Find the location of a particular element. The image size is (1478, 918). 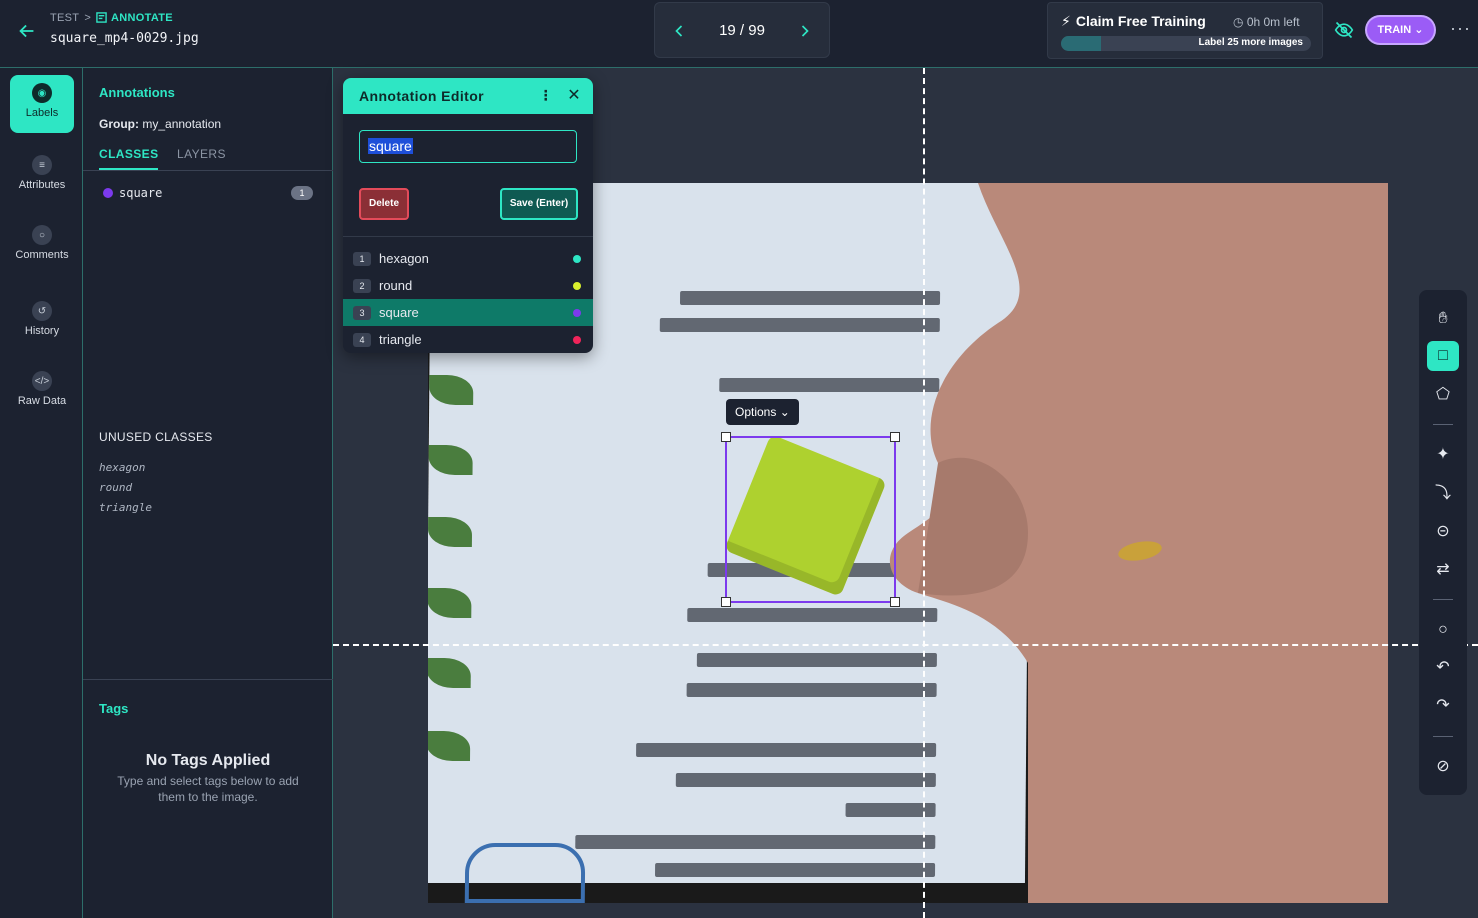

progress-fill is located at coordinates (1081, 43).